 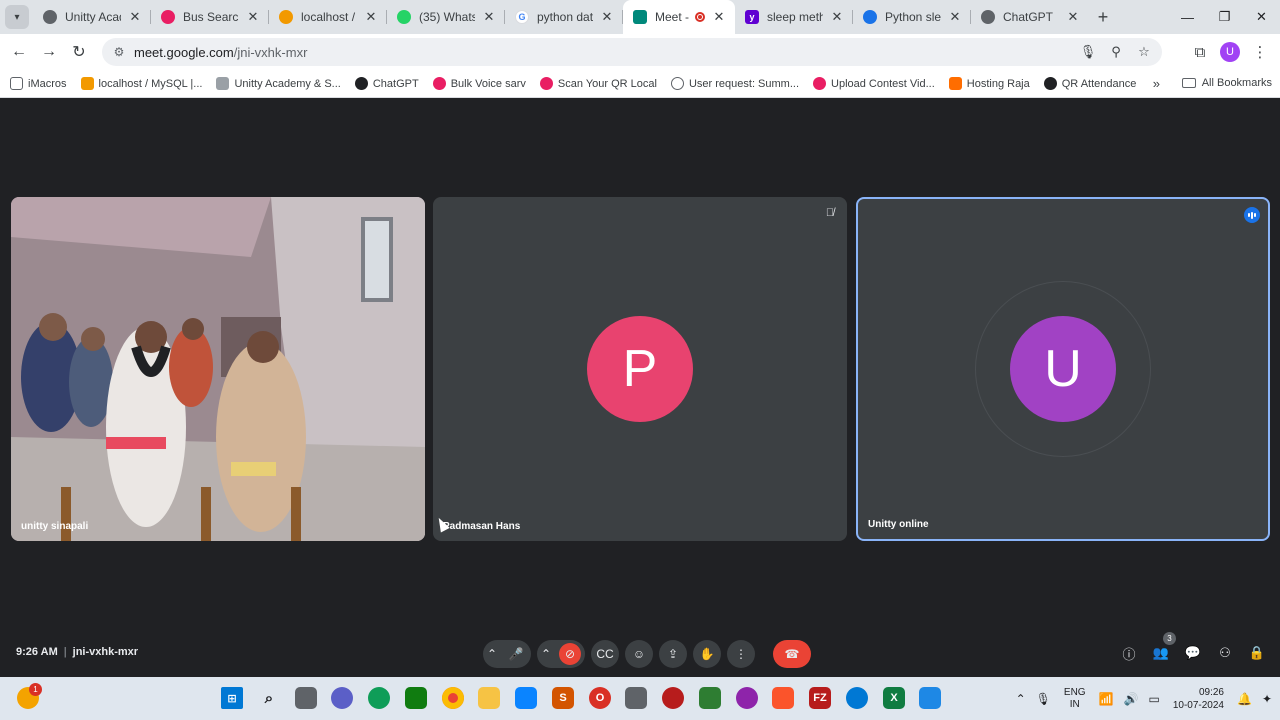 What do you see at coordinates (792, 654) in the screenshot?
I see `leave-call-button: ☎` at bounding box center [792, 654].